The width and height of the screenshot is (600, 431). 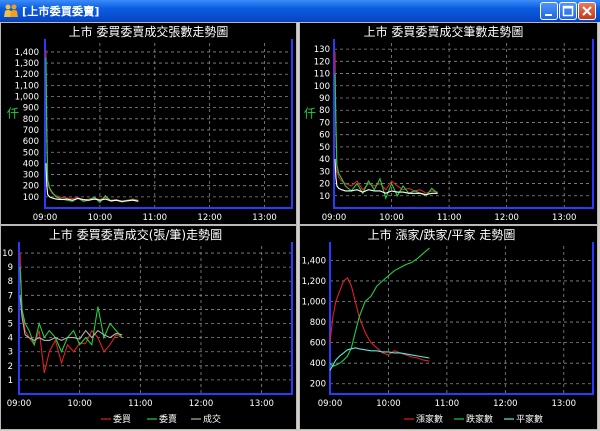 What do you see at coordinates (324, 136) in the screenshot?
I see `y-tick-label: 60` at bounding box center [324, 136].